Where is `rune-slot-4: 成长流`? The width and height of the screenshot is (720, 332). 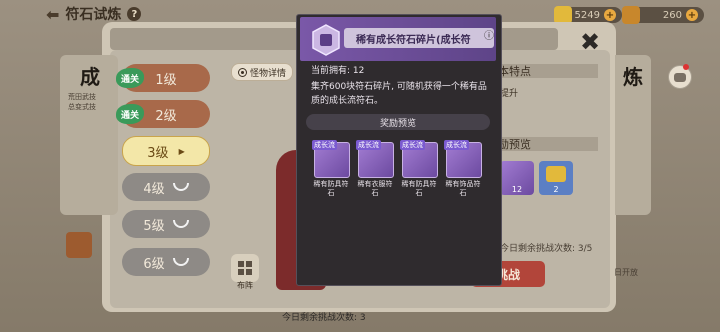 rune-slot-4: 成长流 is located at coordinates (463, 159).